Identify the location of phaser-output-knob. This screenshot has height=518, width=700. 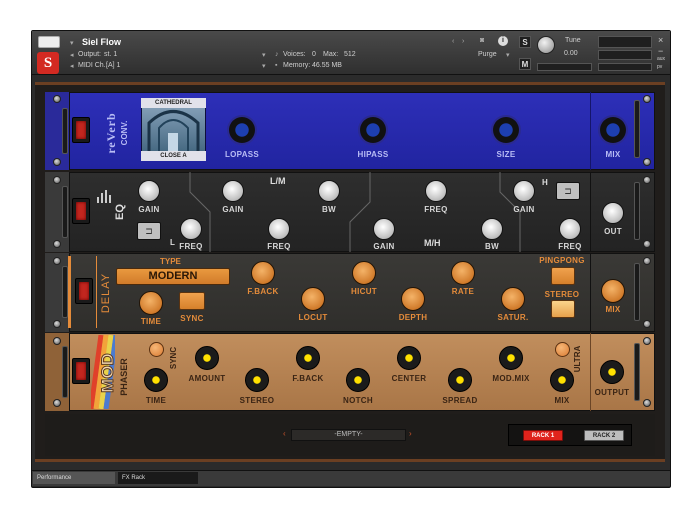
(612, 372).